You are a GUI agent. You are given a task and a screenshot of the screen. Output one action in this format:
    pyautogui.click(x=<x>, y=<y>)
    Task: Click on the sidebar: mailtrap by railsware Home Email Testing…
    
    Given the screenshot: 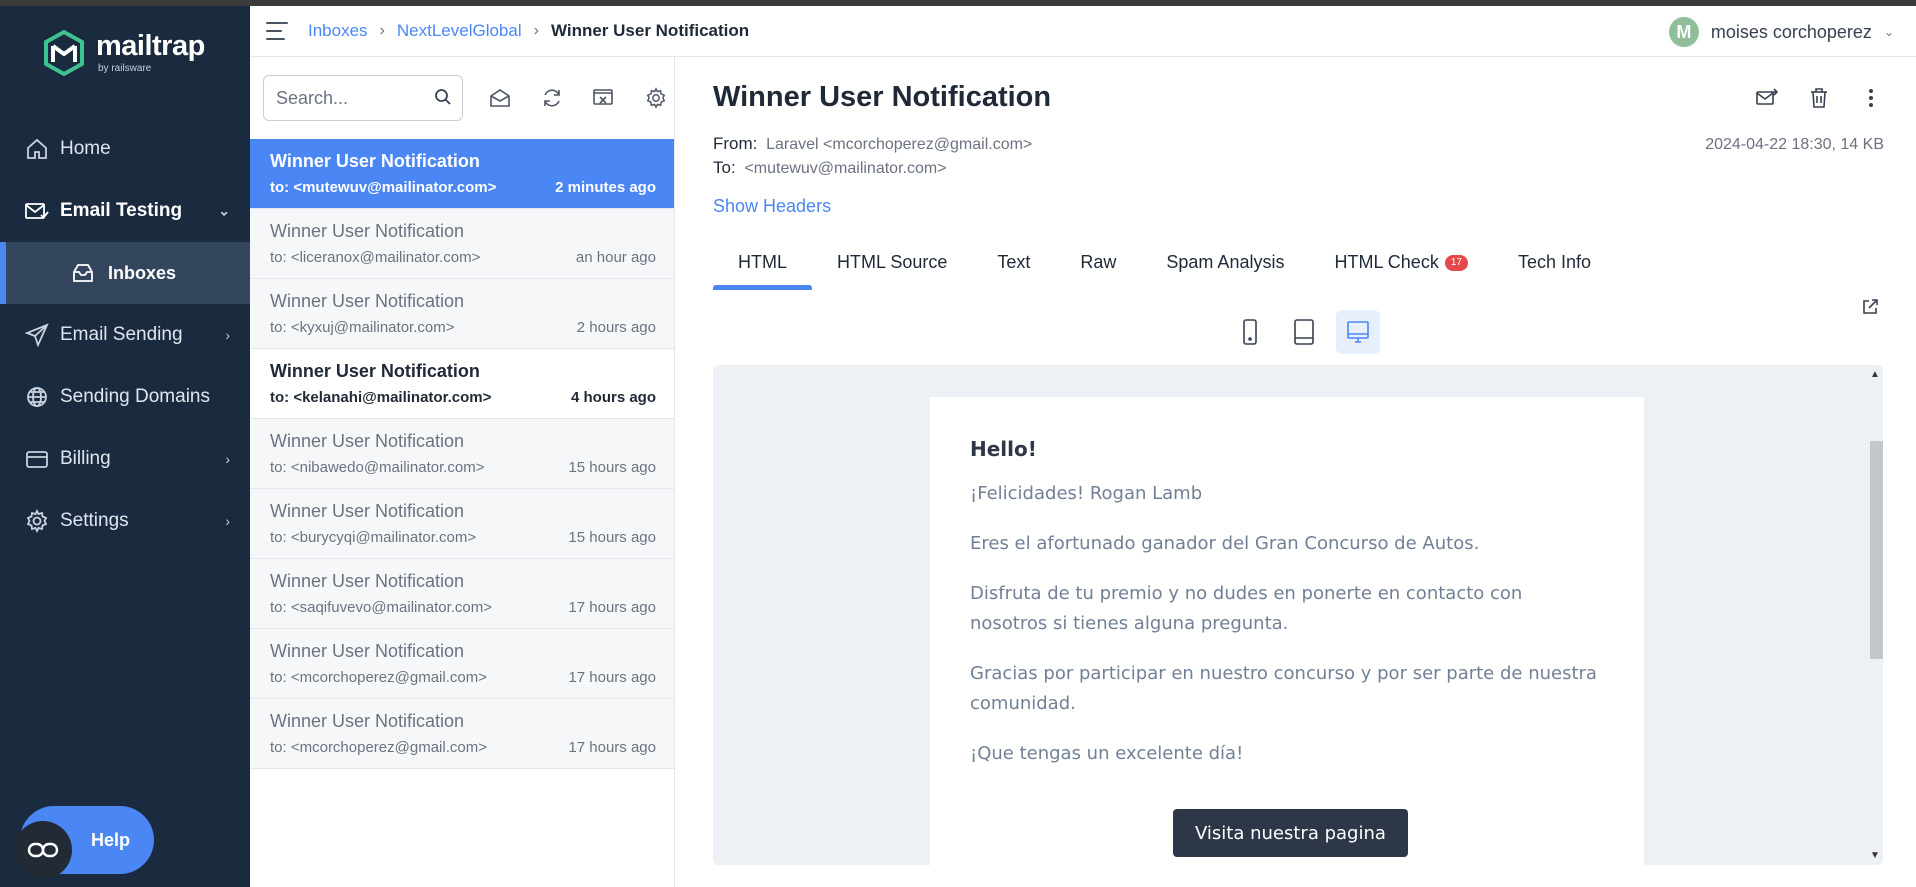 What is the action you would take?
    pyautogui.click(x=125, y=446)
    